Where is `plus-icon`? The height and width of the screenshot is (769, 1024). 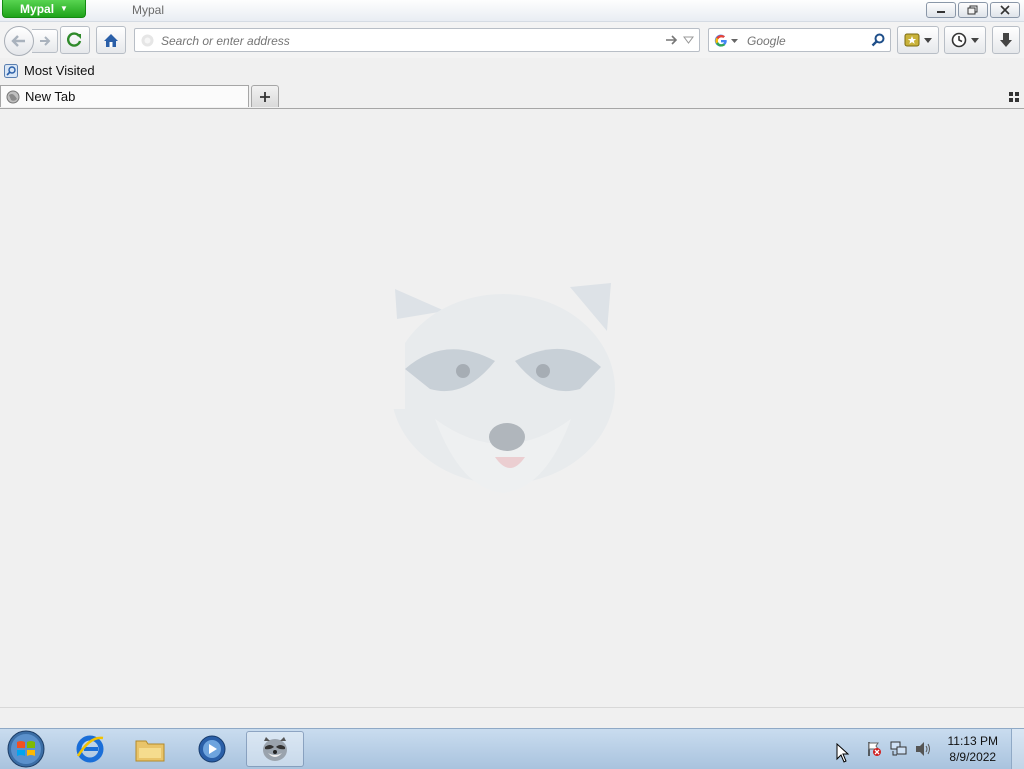
plus-icon is located at coordinates (265, 96).